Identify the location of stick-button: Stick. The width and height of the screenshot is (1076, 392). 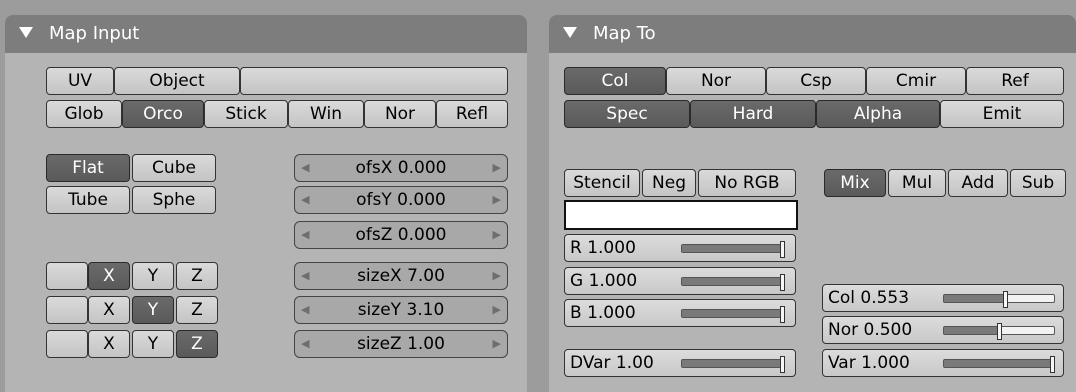
(246, 114).